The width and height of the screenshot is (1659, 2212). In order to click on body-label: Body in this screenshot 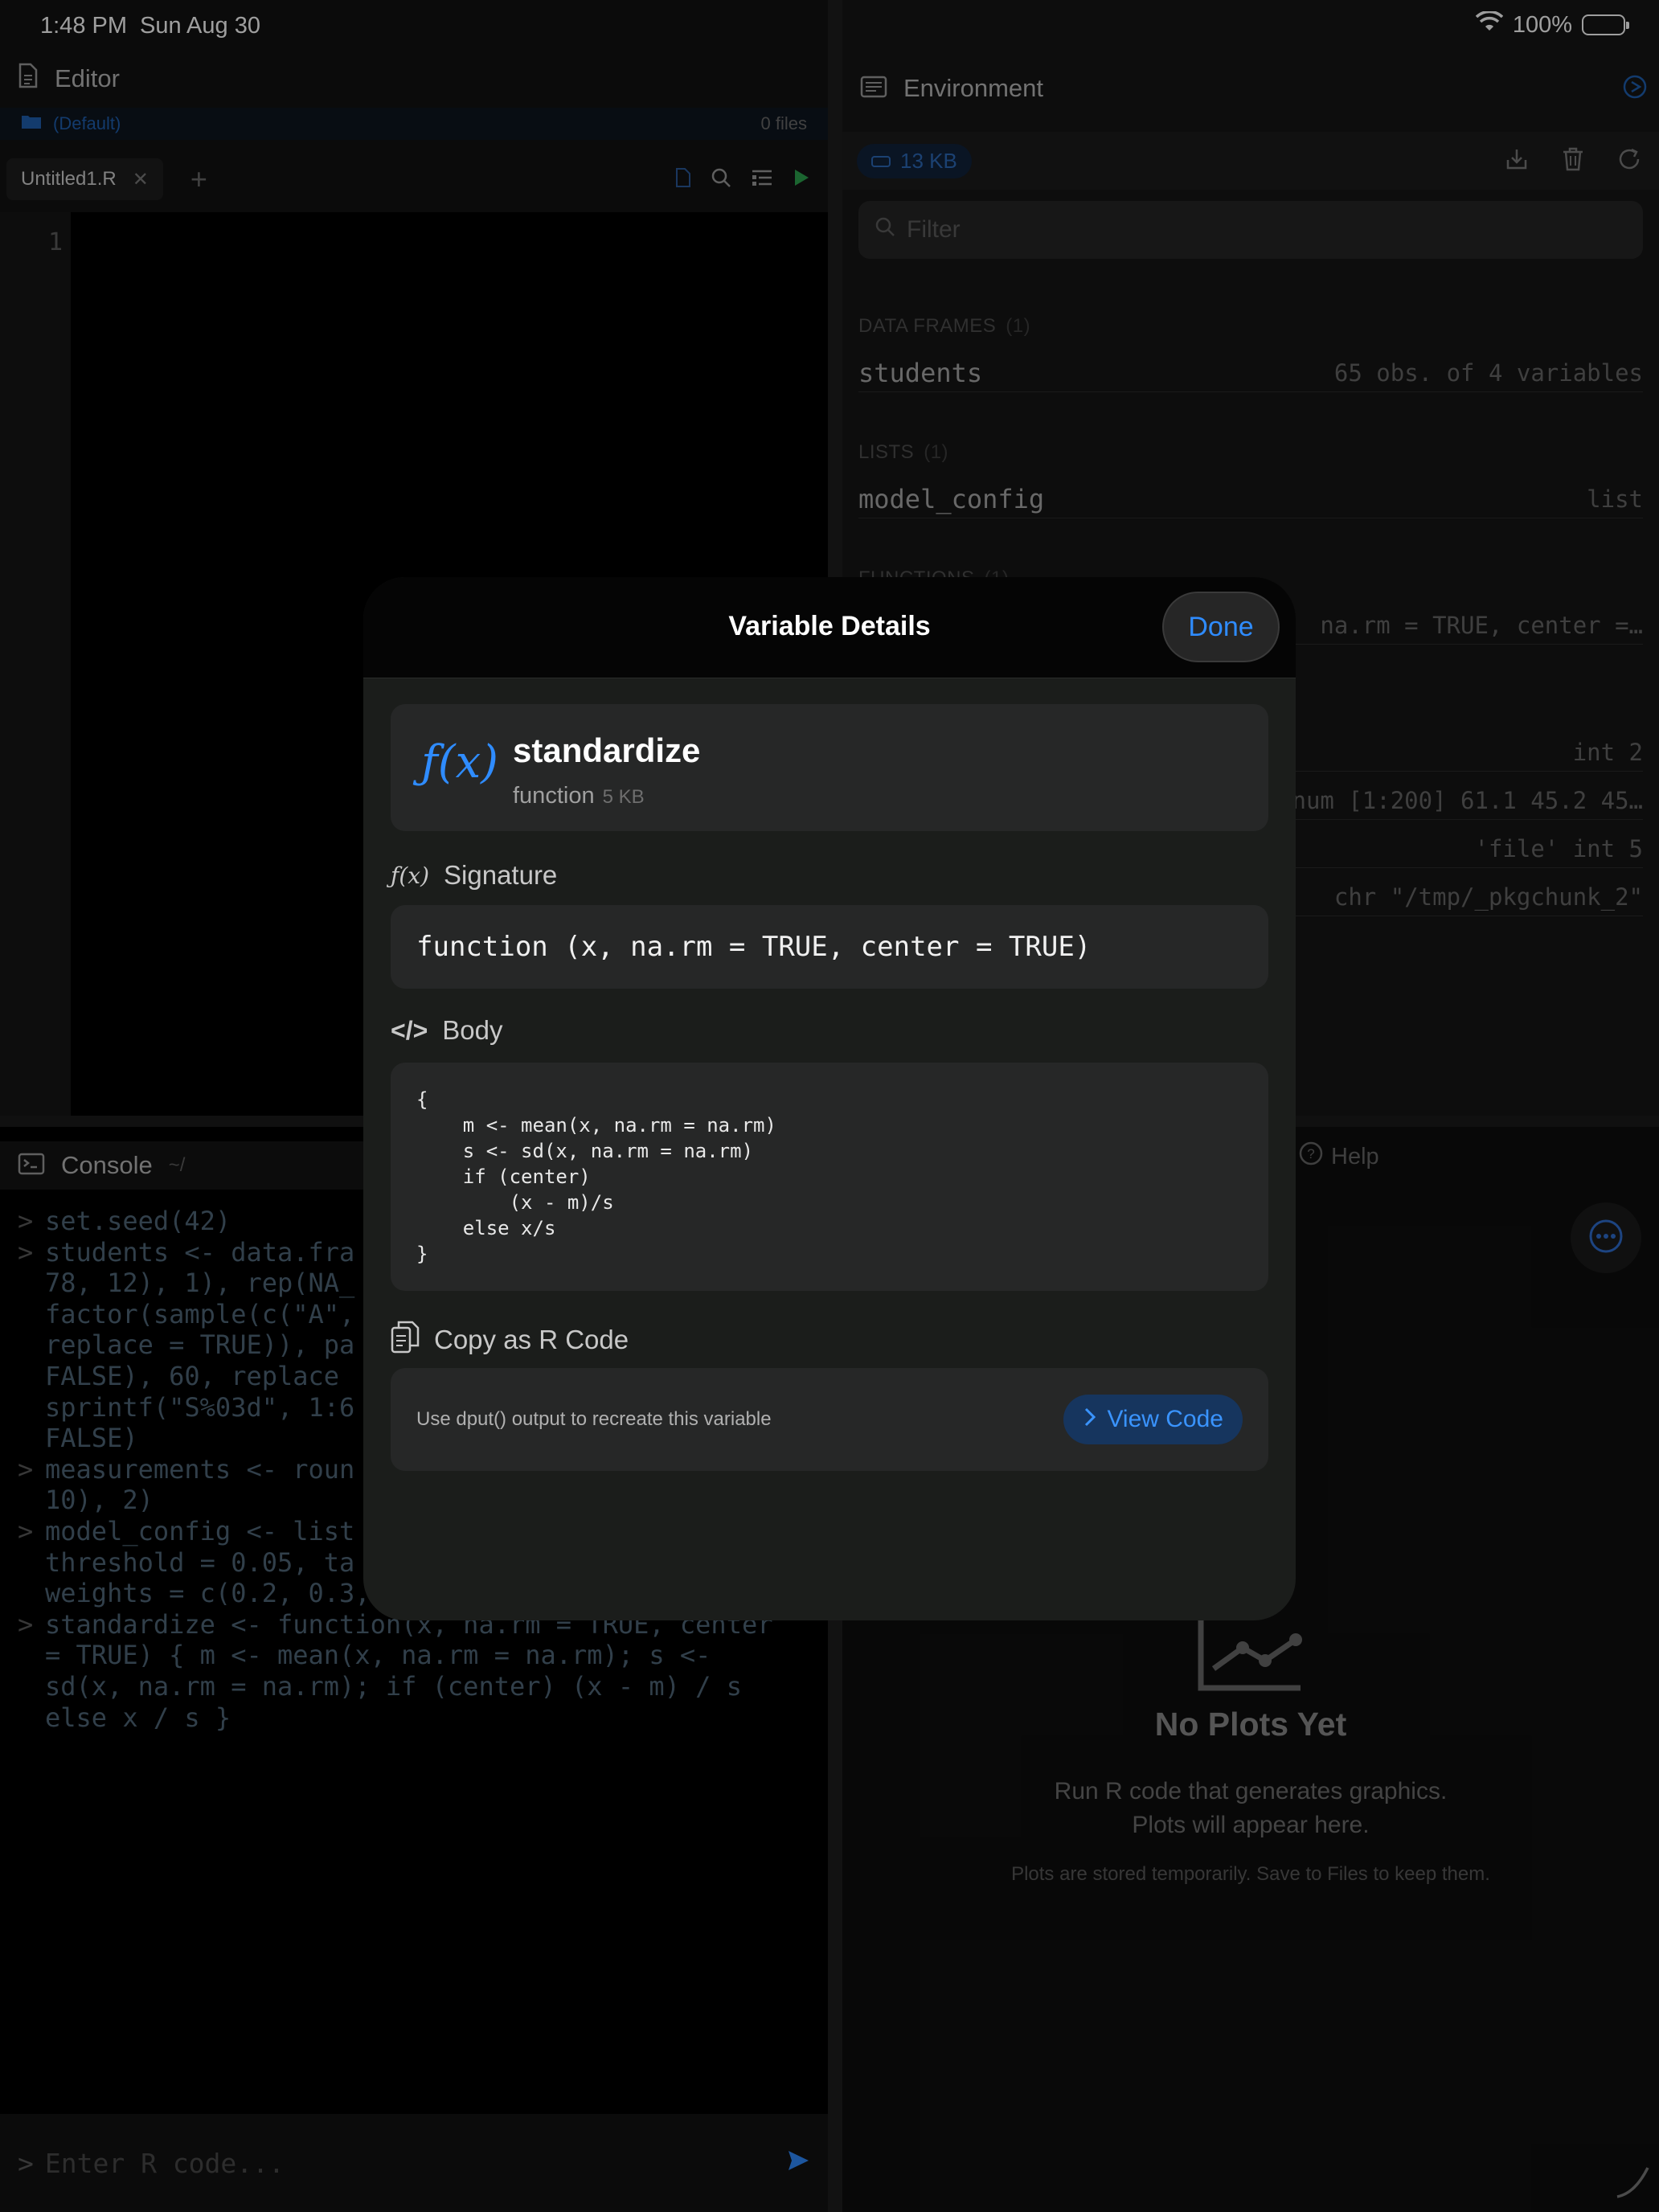, I will do `click(473, 1030)`.